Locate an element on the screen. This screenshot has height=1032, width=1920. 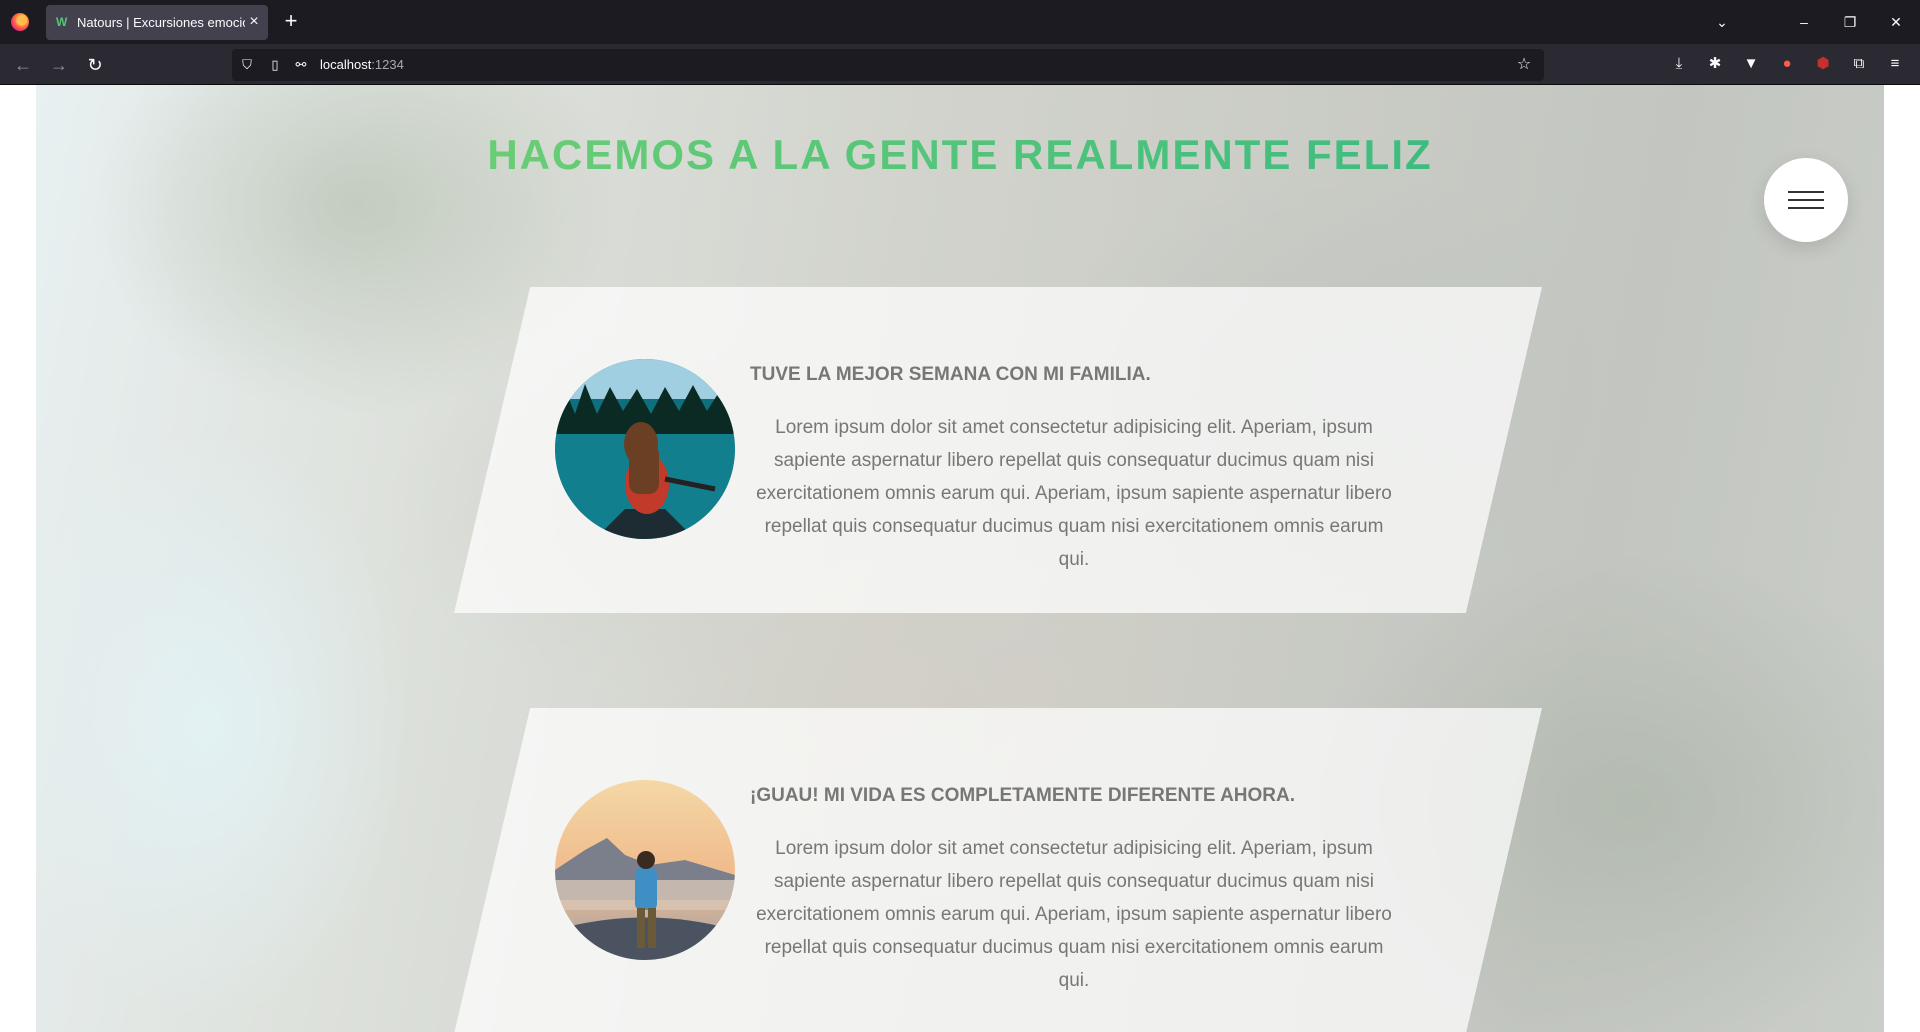
restore-window-icon: ❐ is located at coordinates (1850, 22).